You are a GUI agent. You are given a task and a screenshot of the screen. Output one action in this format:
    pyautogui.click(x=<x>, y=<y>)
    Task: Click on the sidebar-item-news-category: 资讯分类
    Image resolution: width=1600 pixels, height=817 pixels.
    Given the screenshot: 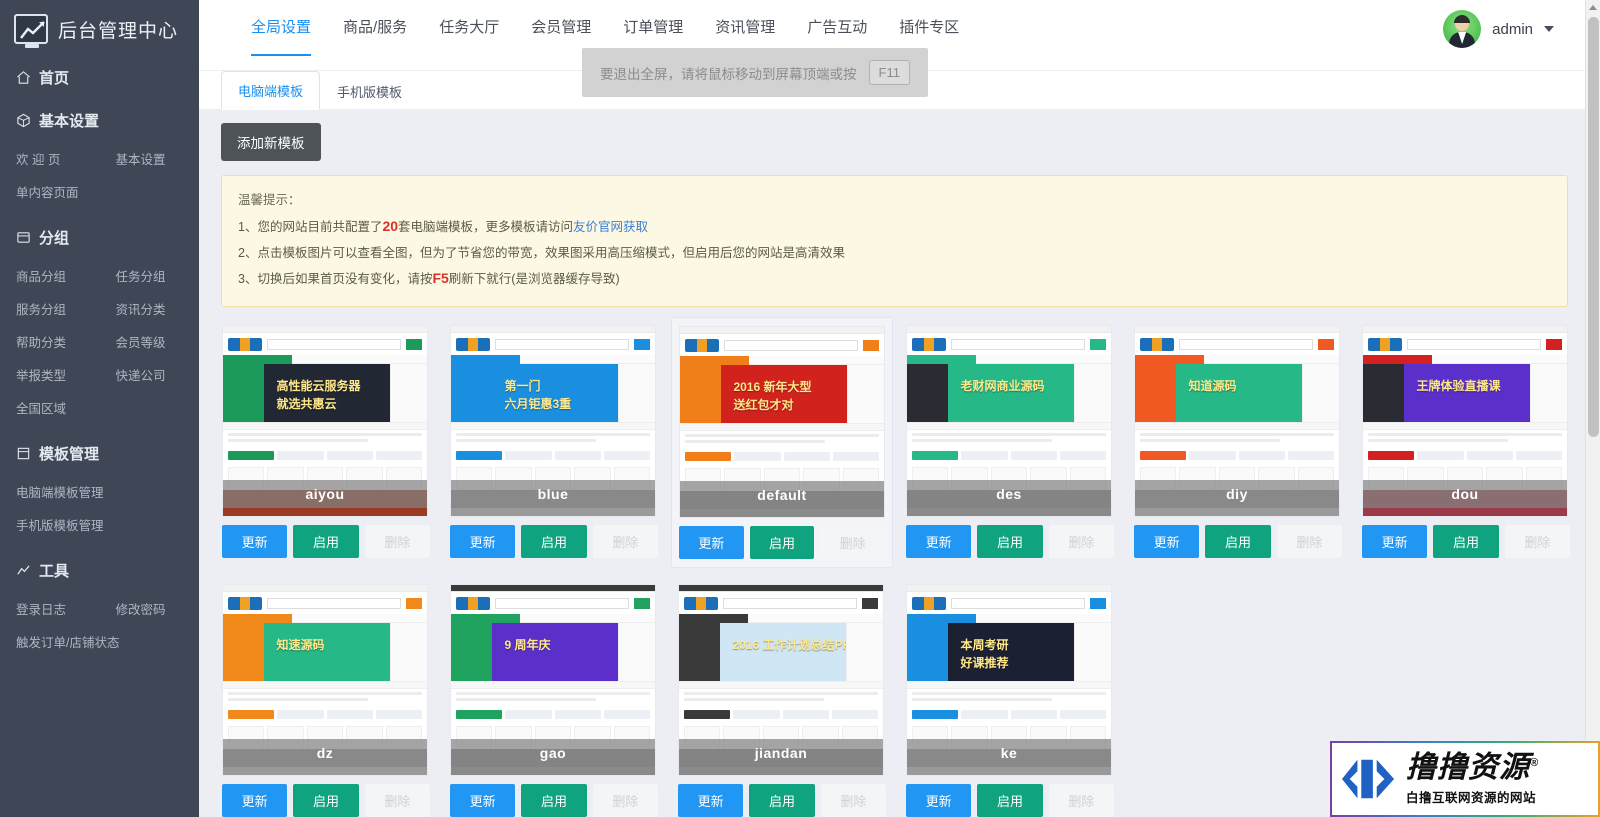 What is the action you would take?
    pyautogui.click(x=150, y=308)
    